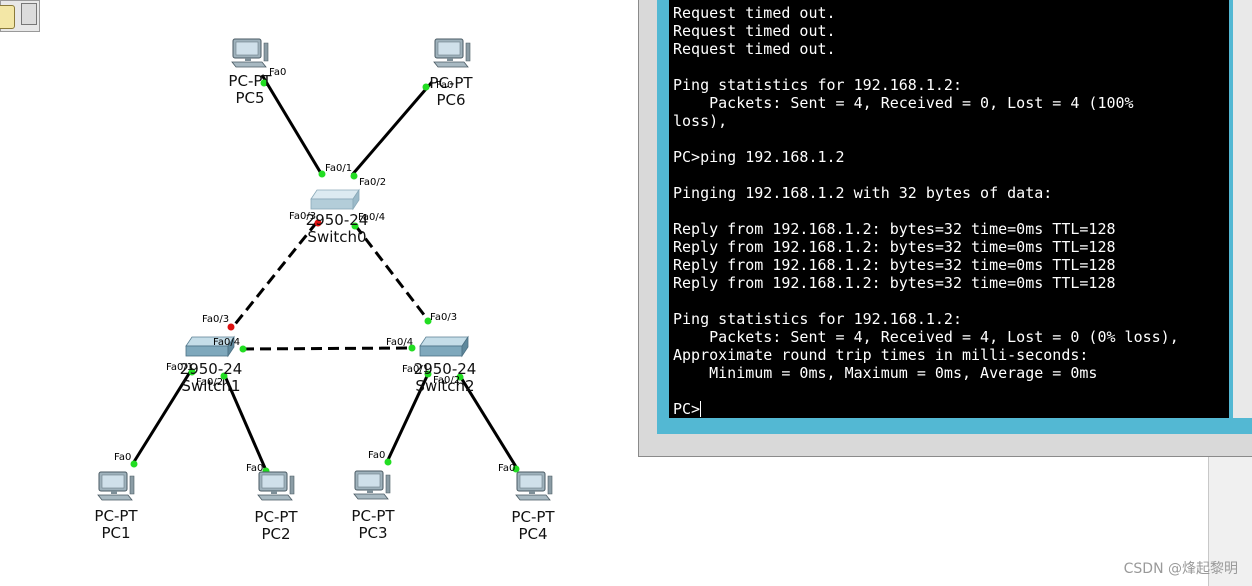 This screenshot has height=586, width=1252. I want to click on port-label-sw1-fa03: Fa0/3, so click(216, 319).